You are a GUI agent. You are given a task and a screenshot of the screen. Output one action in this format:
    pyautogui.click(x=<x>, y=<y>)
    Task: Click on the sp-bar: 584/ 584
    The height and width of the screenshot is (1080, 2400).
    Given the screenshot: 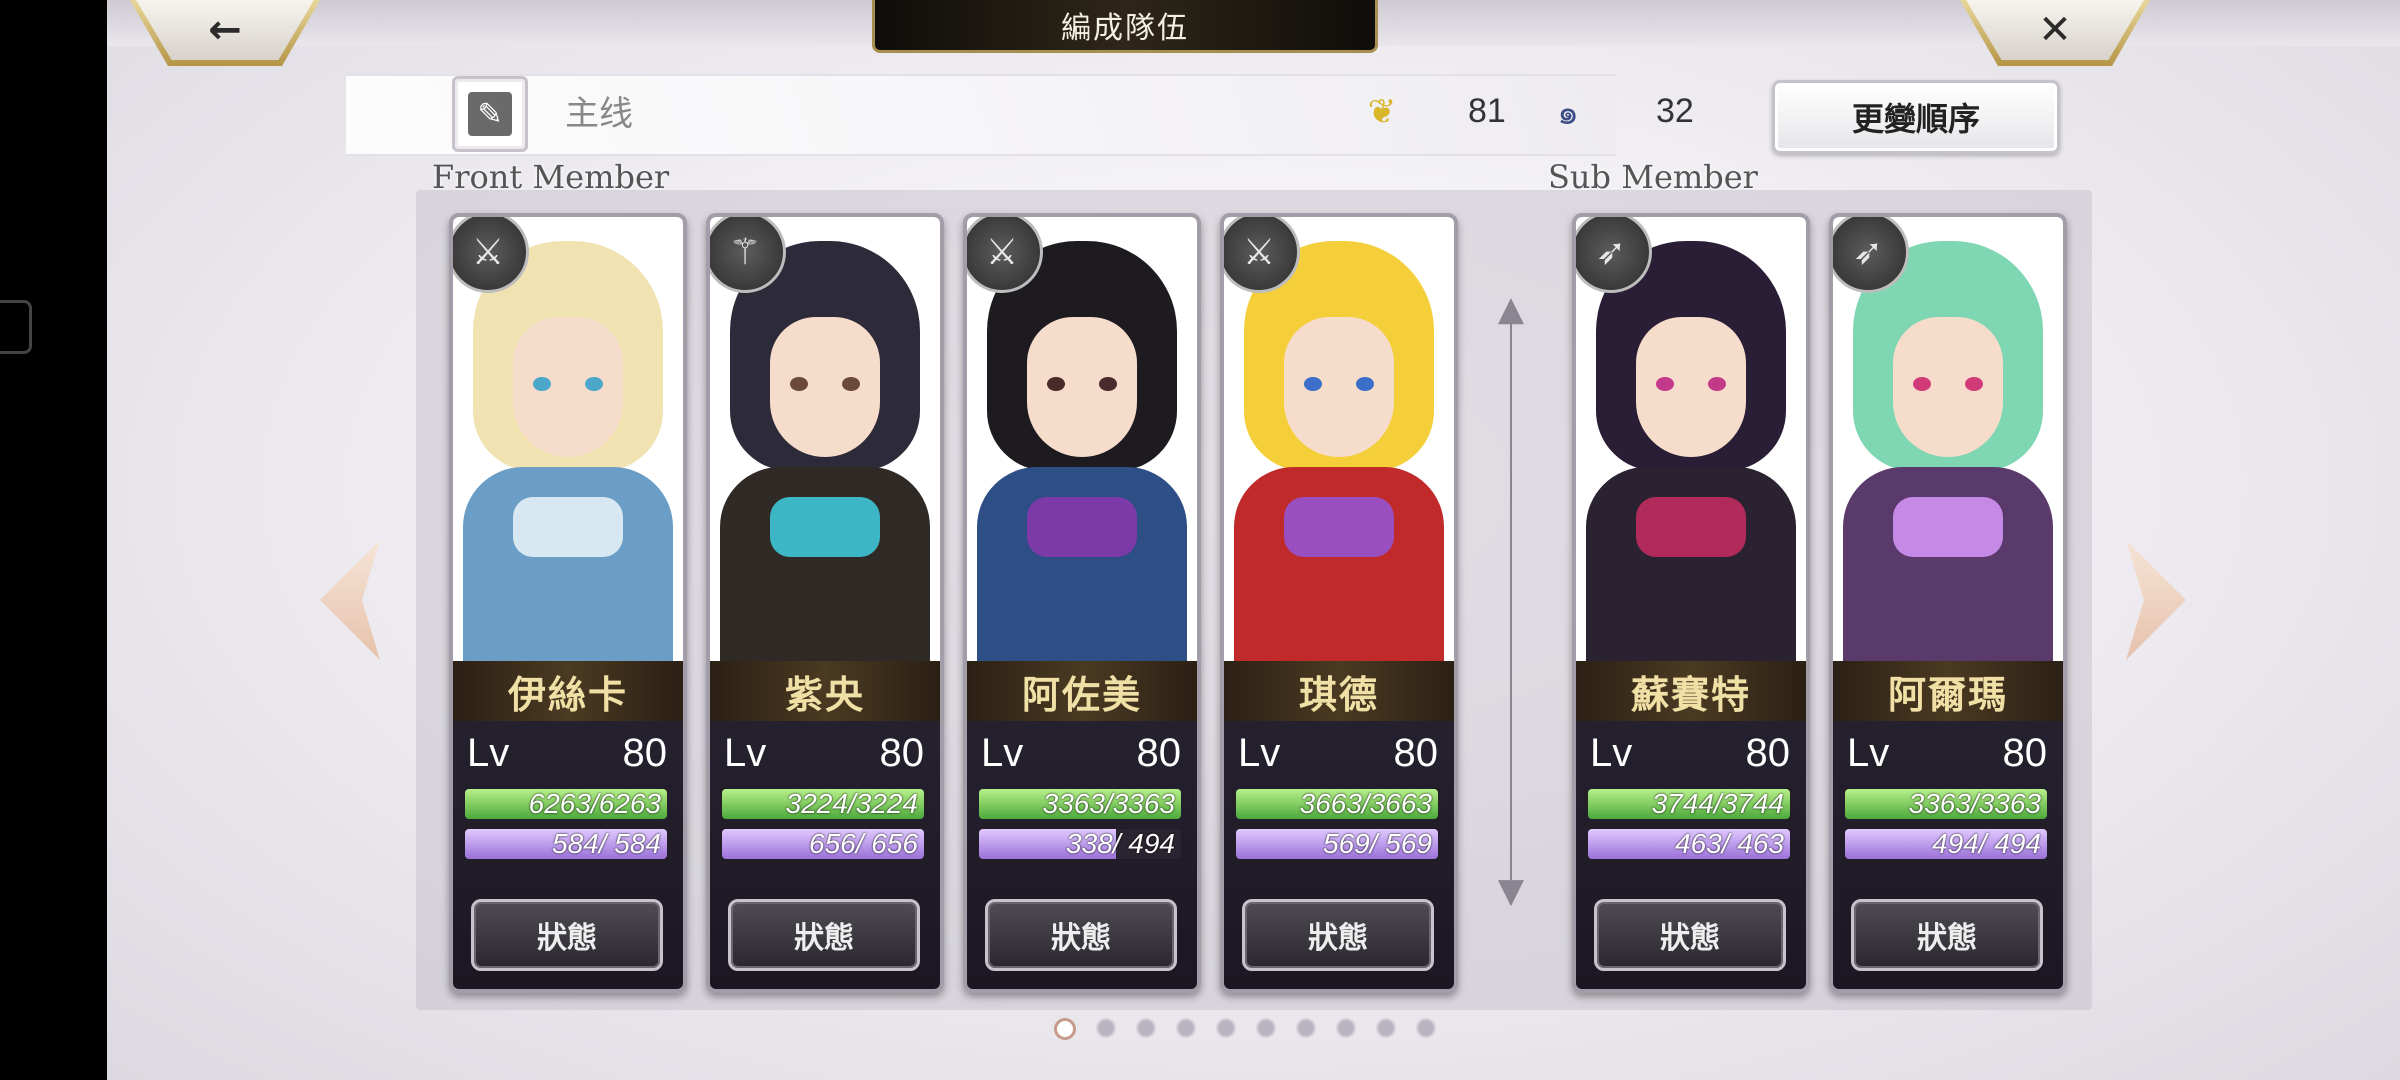 What is the action you would take?
    pyautogui.click(x=566, y=844)
    